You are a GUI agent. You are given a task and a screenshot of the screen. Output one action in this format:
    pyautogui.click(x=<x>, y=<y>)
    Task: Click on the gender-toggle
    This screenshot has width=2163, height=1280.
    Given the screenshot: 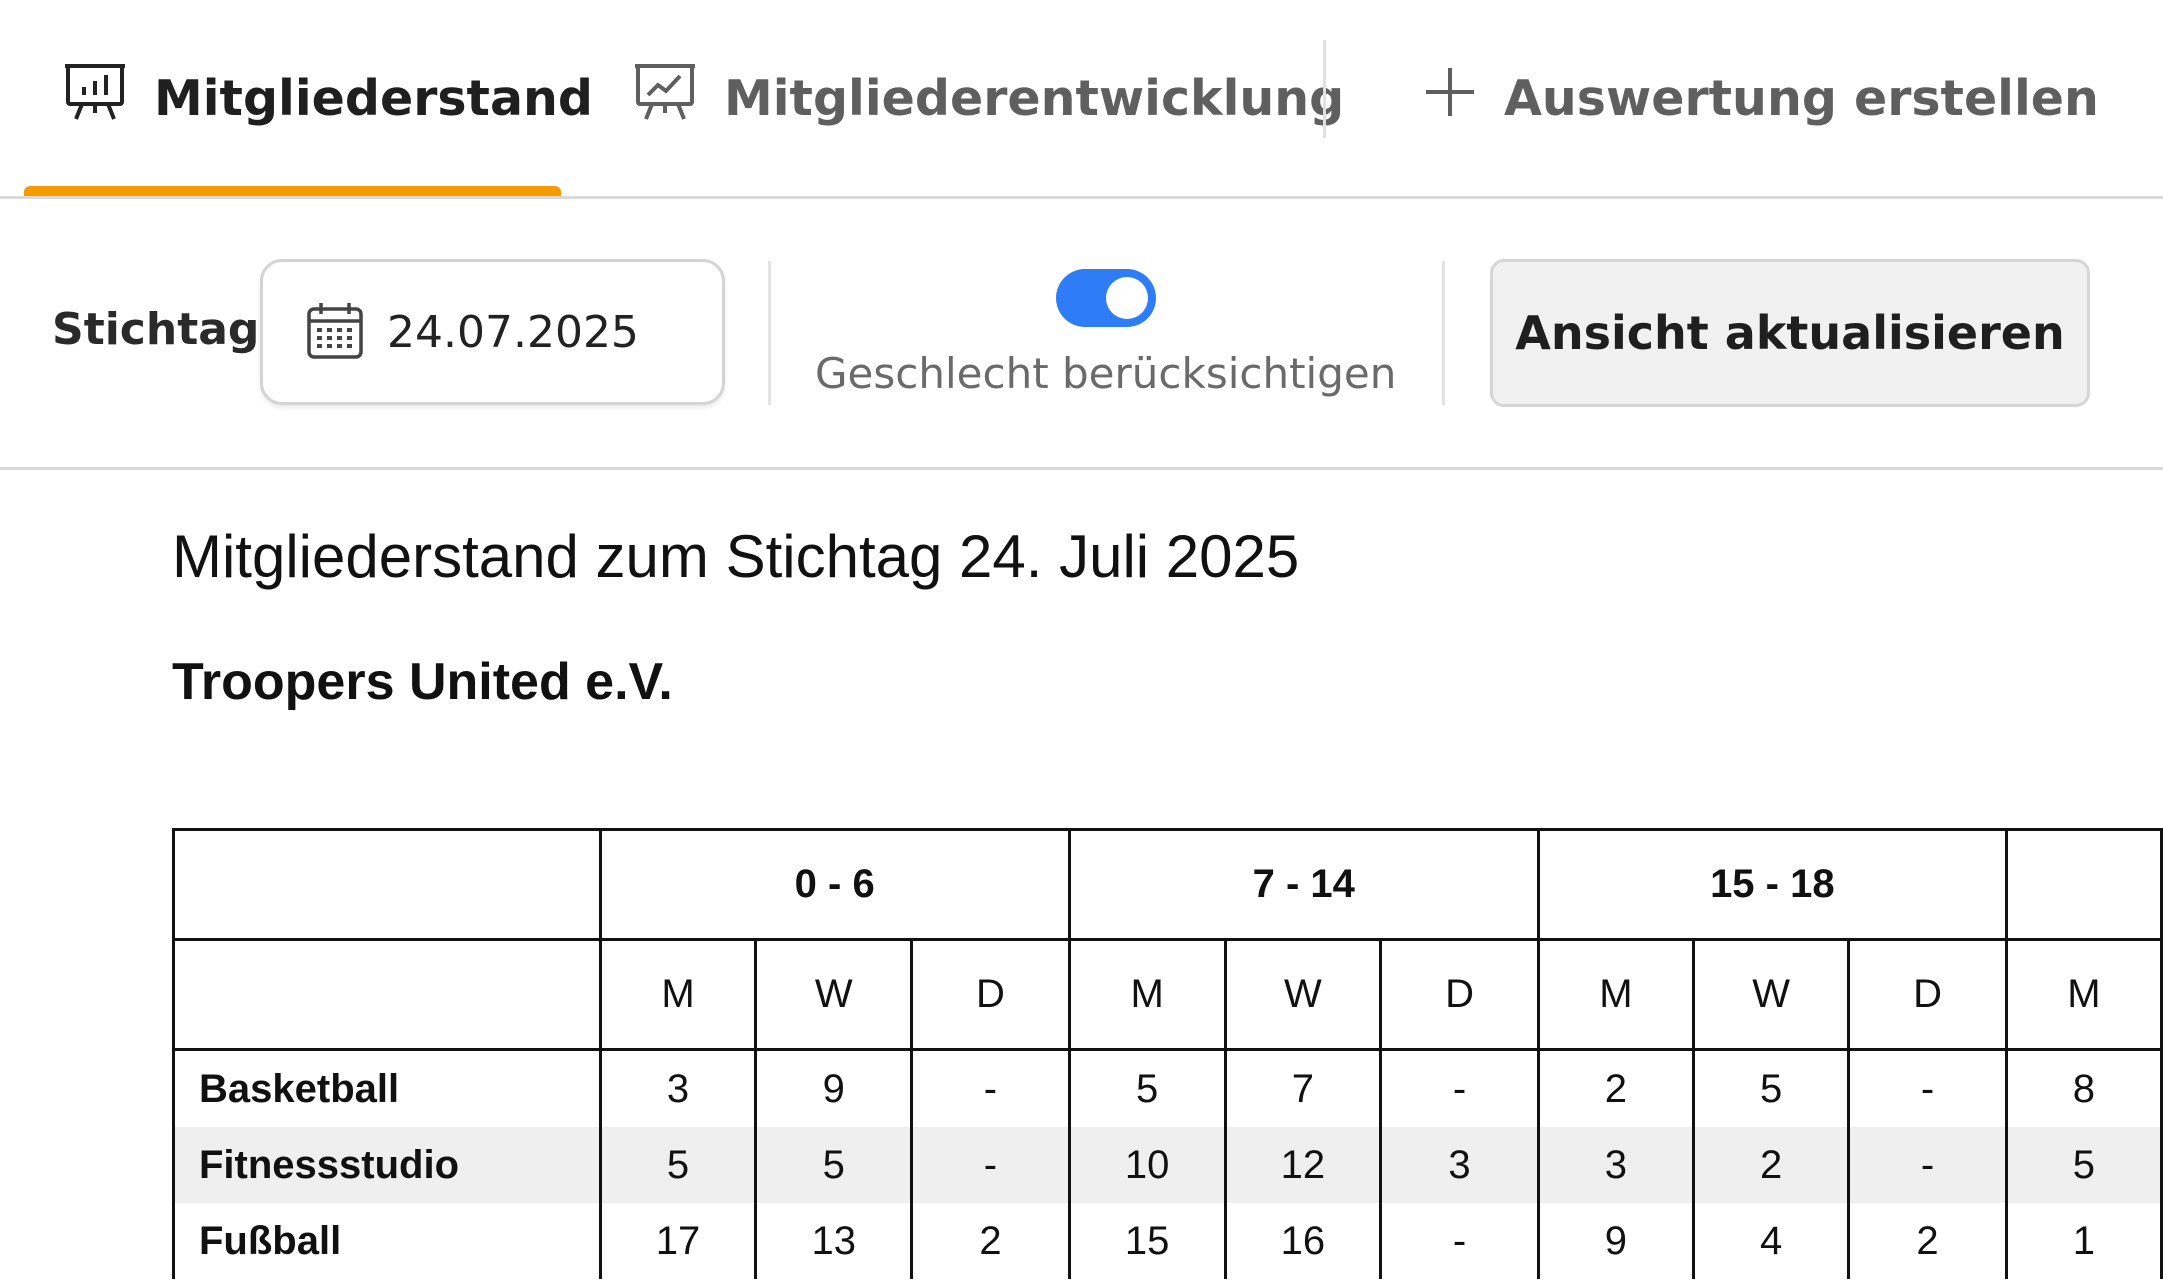 What is the action you would take?
    pyautogui.click(x=1106, y=298)
    